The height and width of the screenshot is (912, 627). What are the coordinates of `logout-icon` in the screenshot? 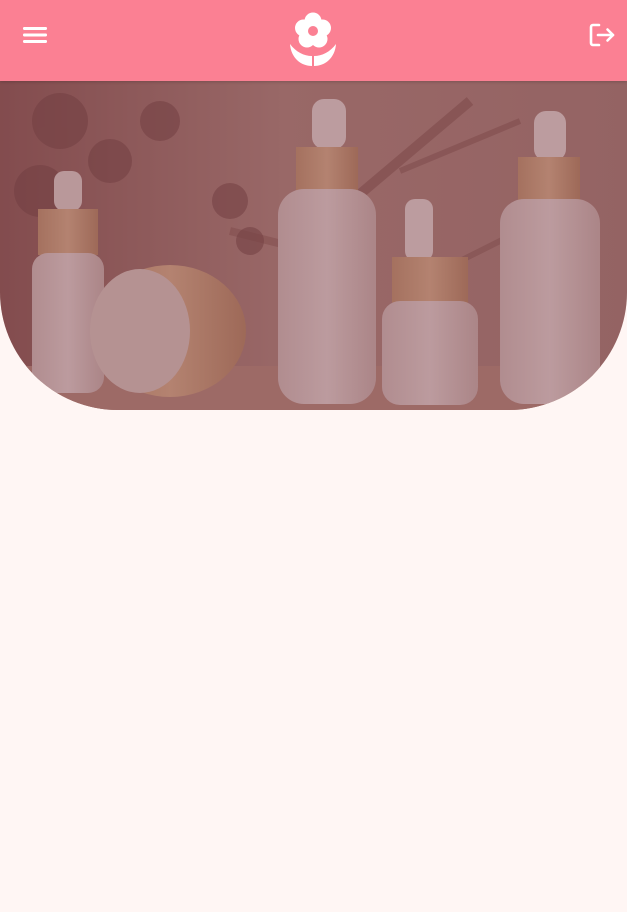 It's located at (602, 35).